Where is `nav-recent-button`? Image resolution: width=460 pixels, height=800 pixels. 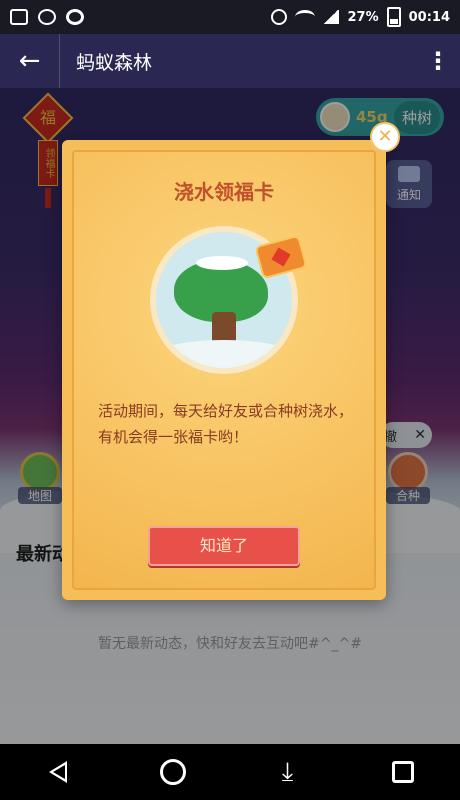
nav-recent-button is located at coordinates (403, 772).